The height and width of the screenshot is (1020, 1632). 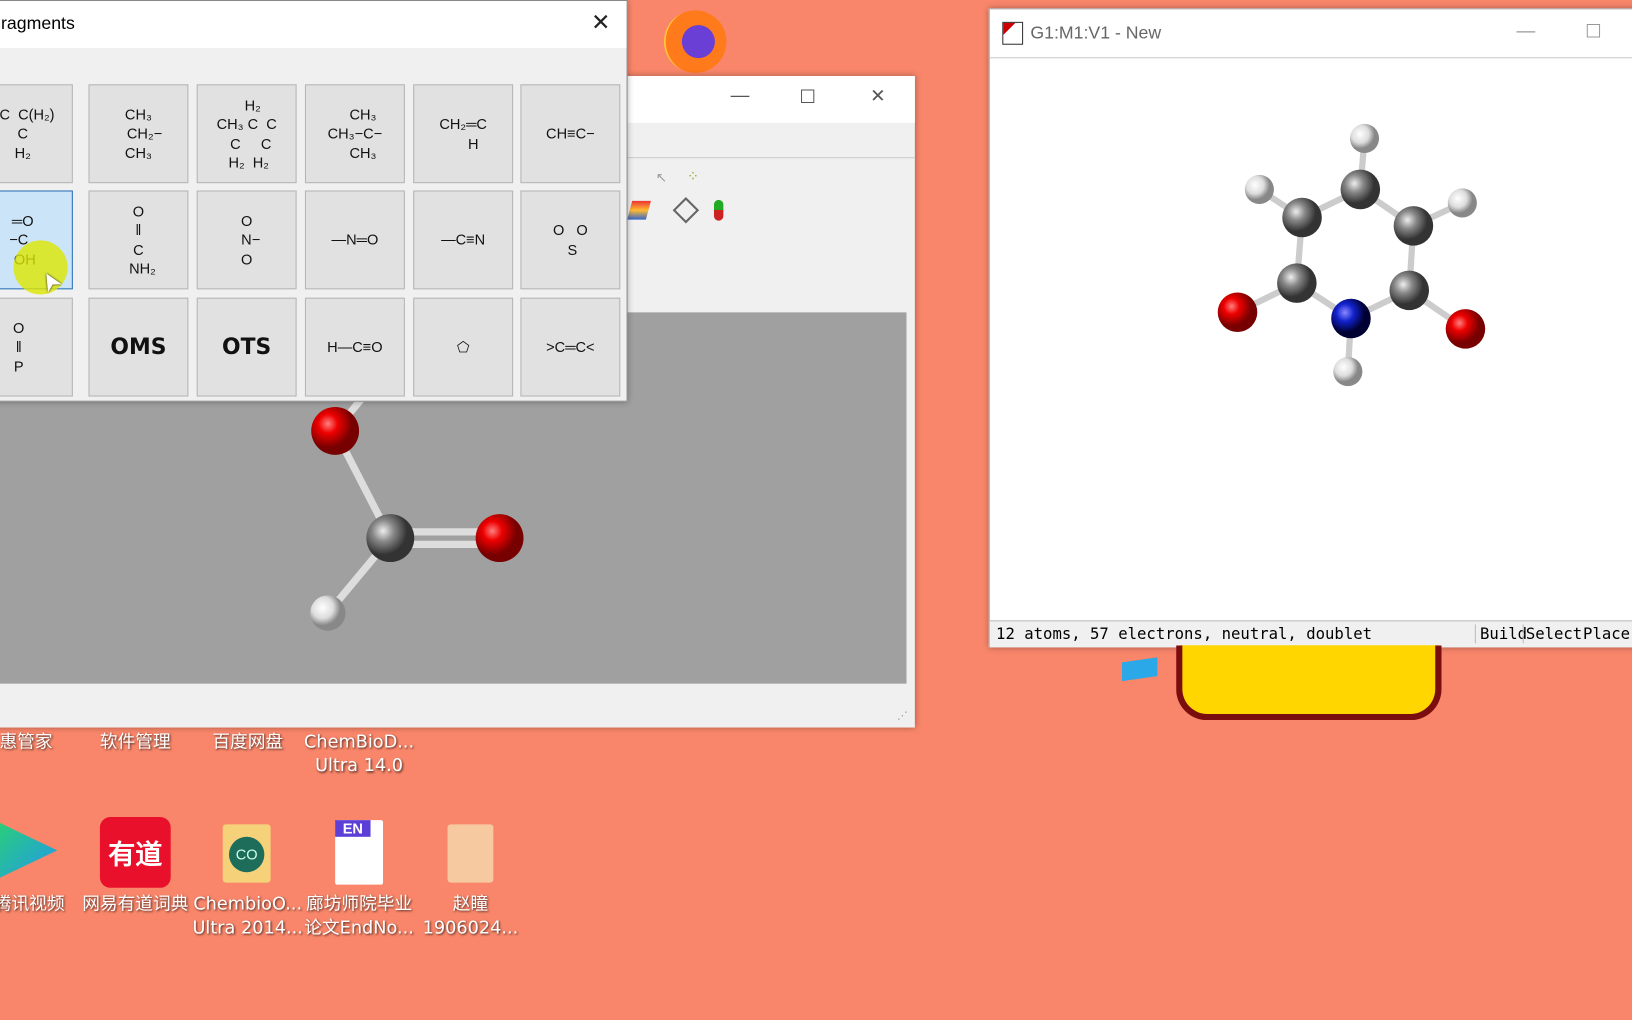 I want to click on select-tool-icon: ↖, so click(x=663, y=178).